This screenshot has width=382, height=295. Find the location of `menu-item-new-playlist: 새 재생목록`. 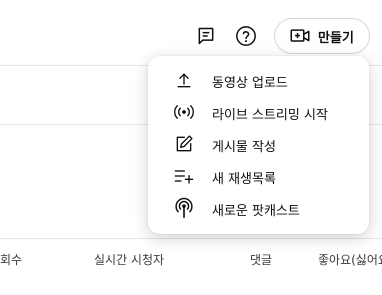

menu-item-new-playlist: 새 재생목록 is located at coordinates (258, 176).